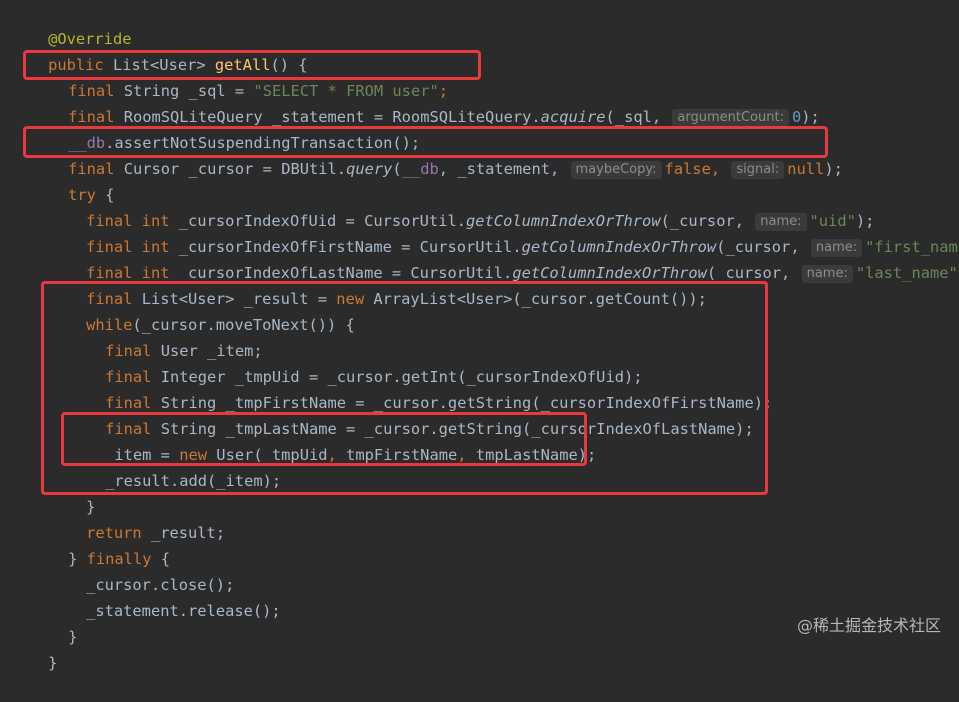 The width and height of the screenshot is (959, 702). I want to click on code-line-21: } finally {, so click(100, 544).